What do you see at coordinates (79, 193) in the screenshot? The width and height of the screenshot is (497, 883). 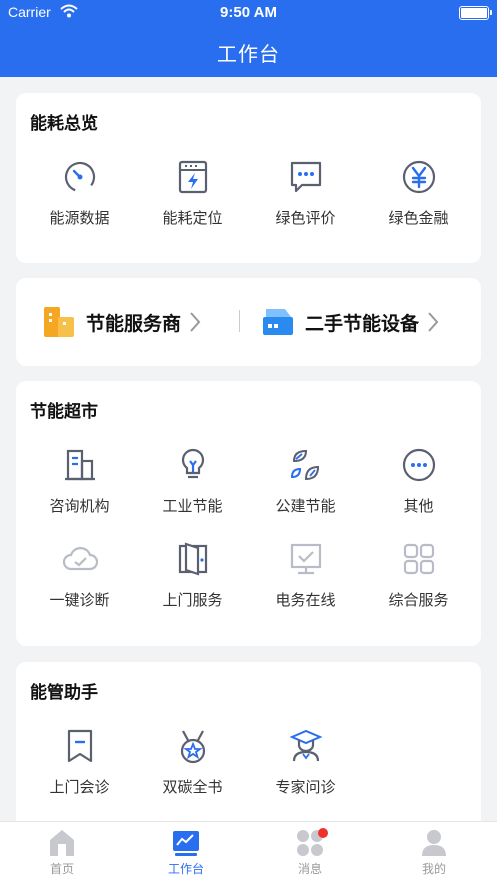 I see `grid-item-energy-data: 能源数据` at bounding box center [79, 193].